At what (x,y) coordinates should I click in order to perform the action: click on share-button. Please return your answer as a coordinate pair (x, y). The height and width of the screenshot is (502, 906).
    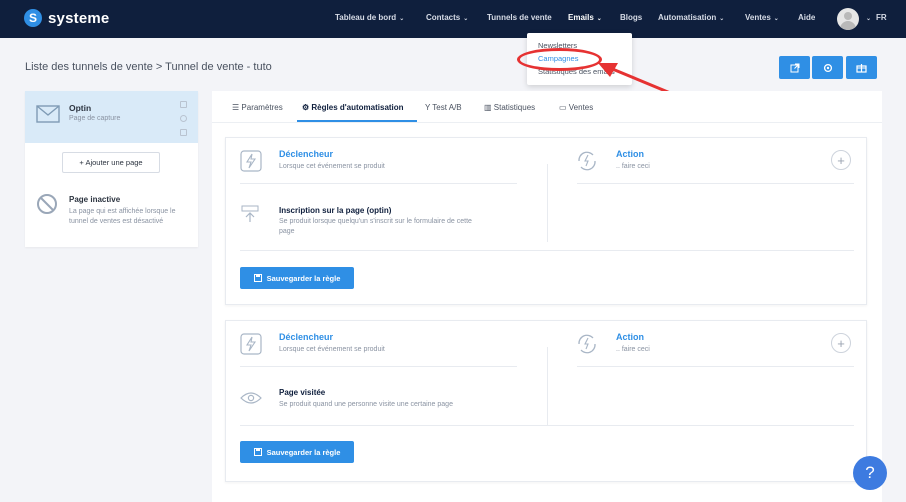
    Looking at the image, I should click on (861, 67).